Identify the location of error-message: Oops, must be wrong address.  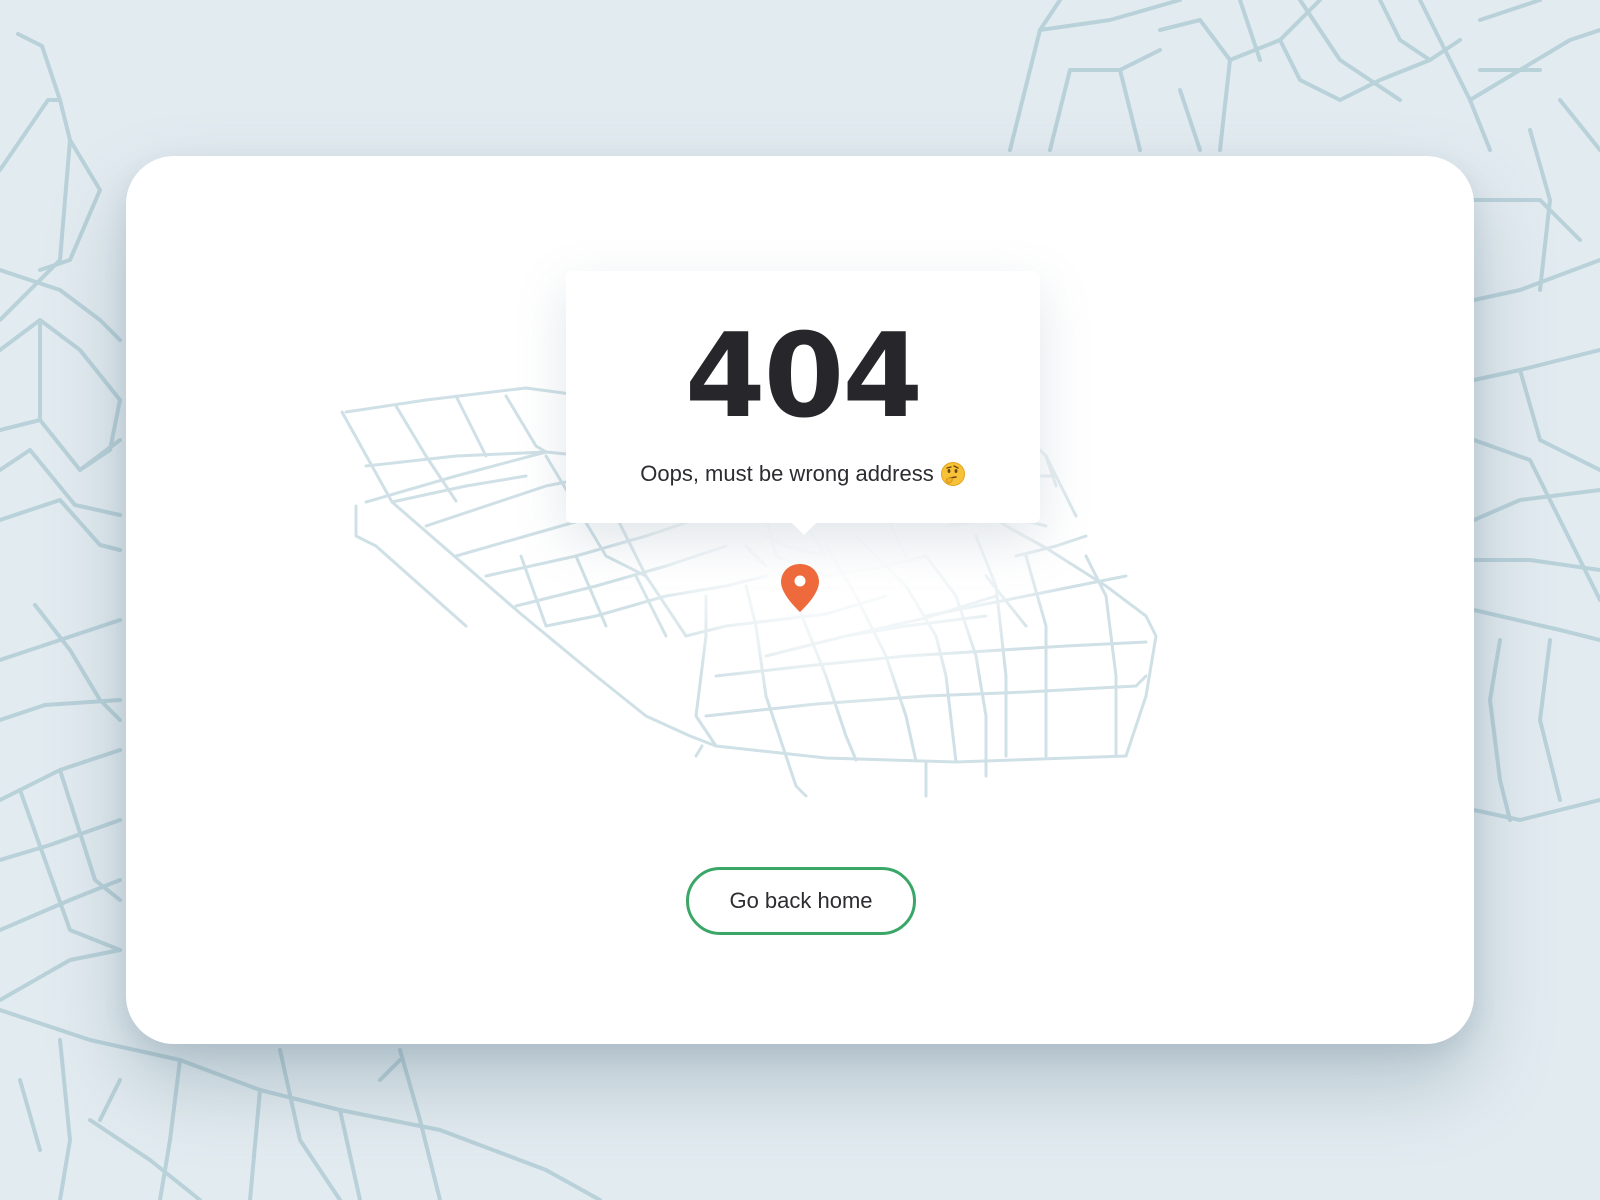
(787, 473).